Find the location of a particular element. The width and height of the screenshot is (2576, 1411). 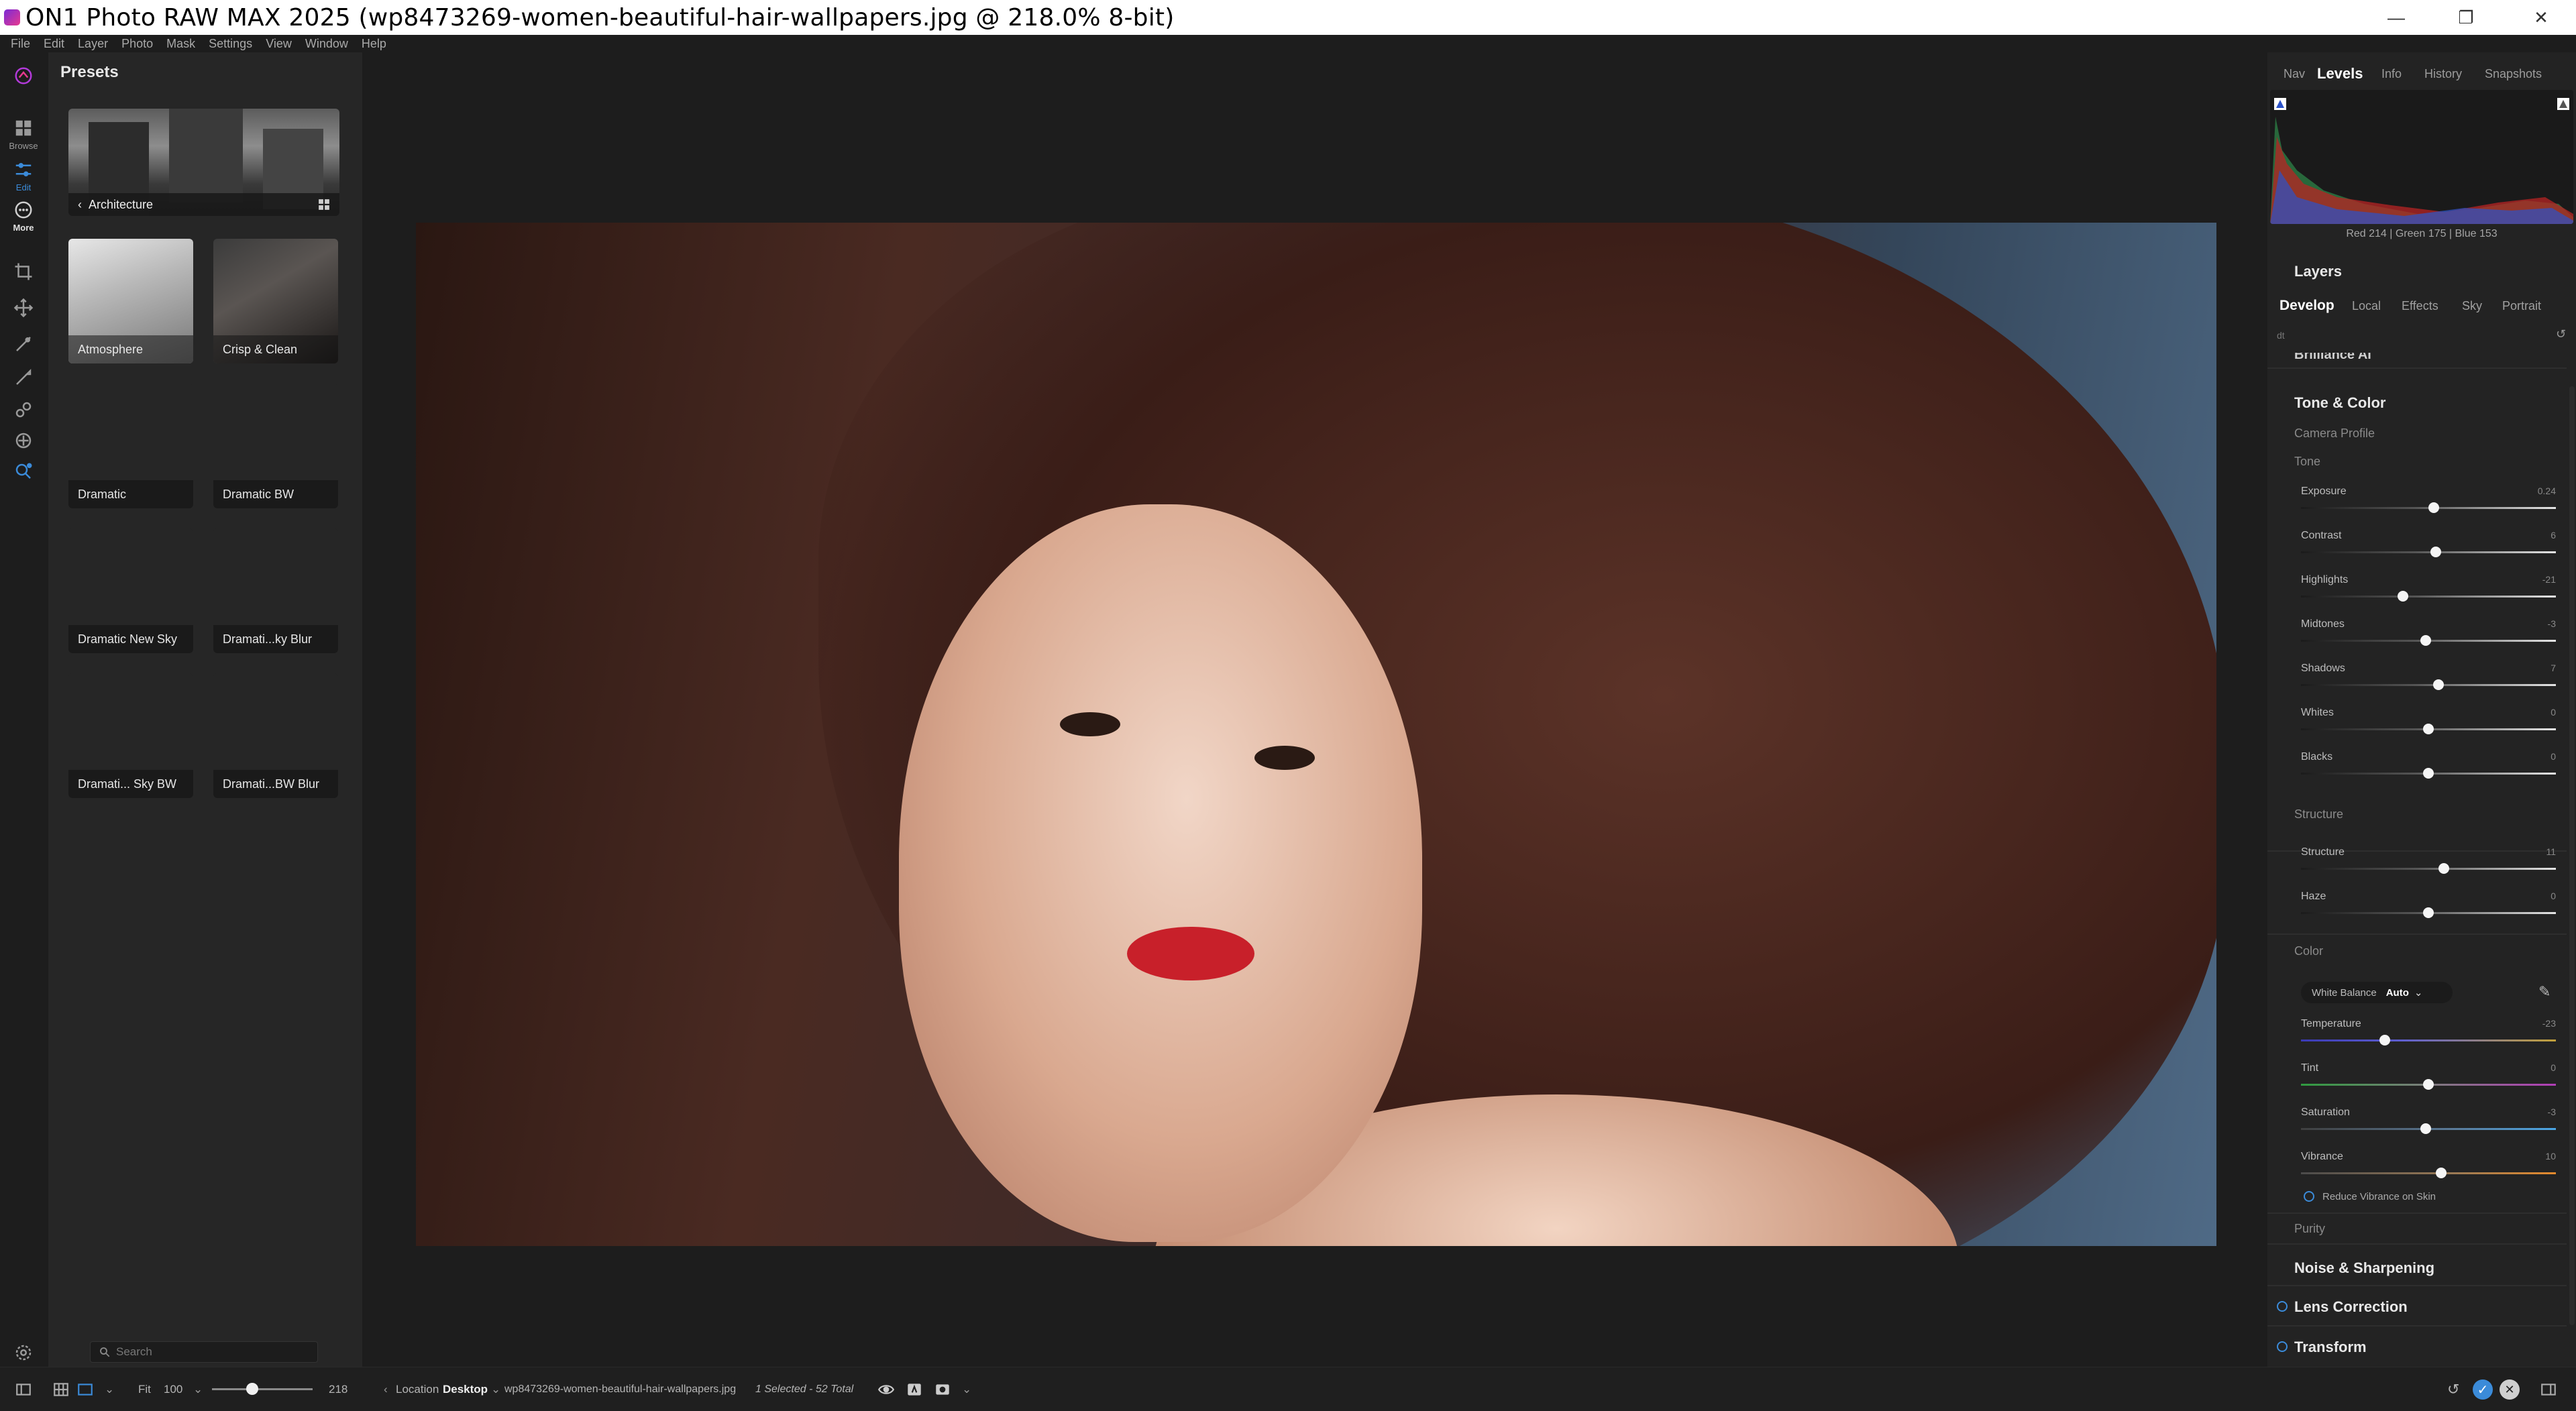

toggle-right-panel-icon is located at coordinates (2548, 1389).